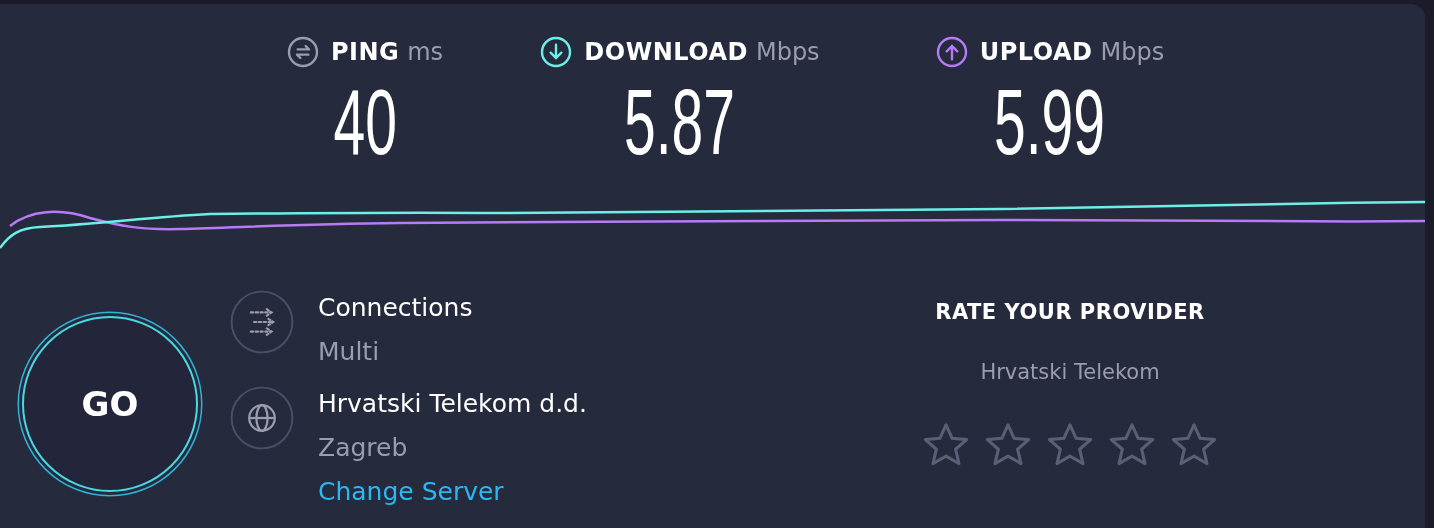 The height and width of the screenshot is (528, 1434). What do you see at coordinates (1070, 312) in the screenshot?
I see `rating-title: RATE YOUR PROVIDER` at bounding box center [1070, 312].